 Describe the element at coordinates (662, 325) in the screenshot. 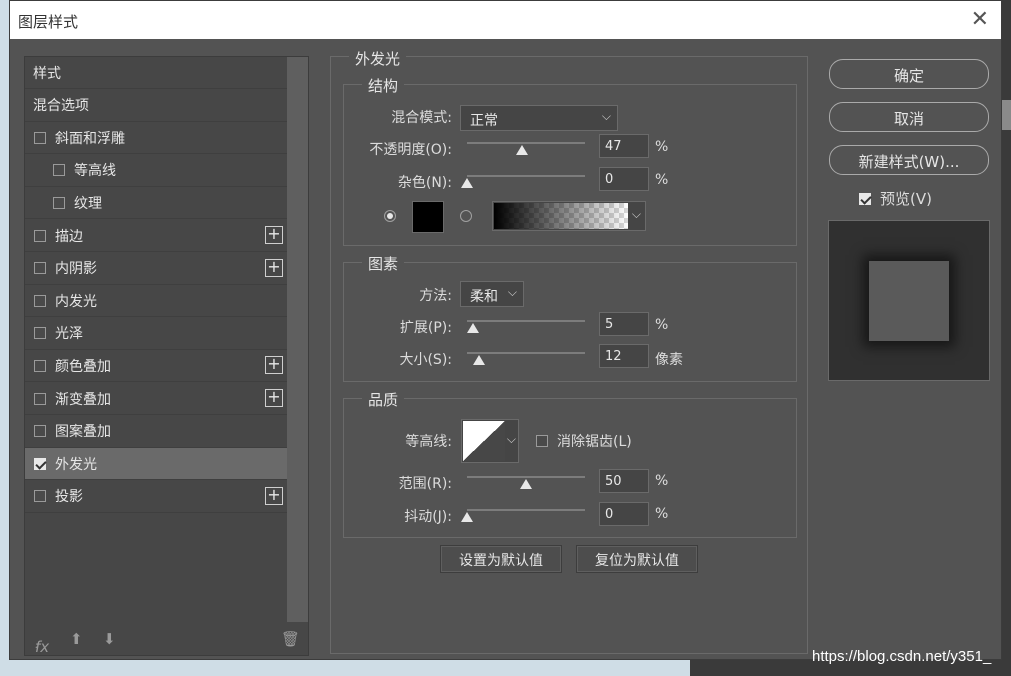

I see `spread-unit: %` at that location.